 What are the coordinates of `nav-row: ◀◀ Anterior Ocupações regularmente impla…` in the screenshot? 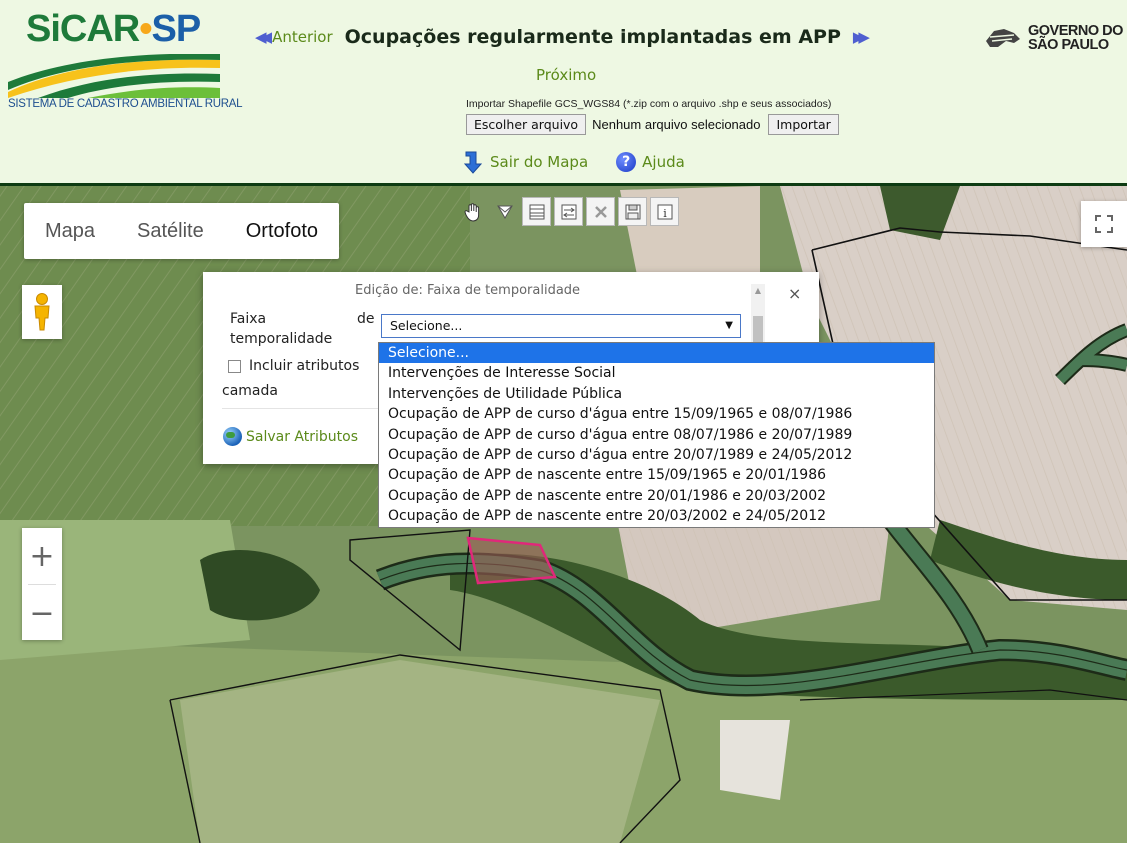 It's located at (562, 37).